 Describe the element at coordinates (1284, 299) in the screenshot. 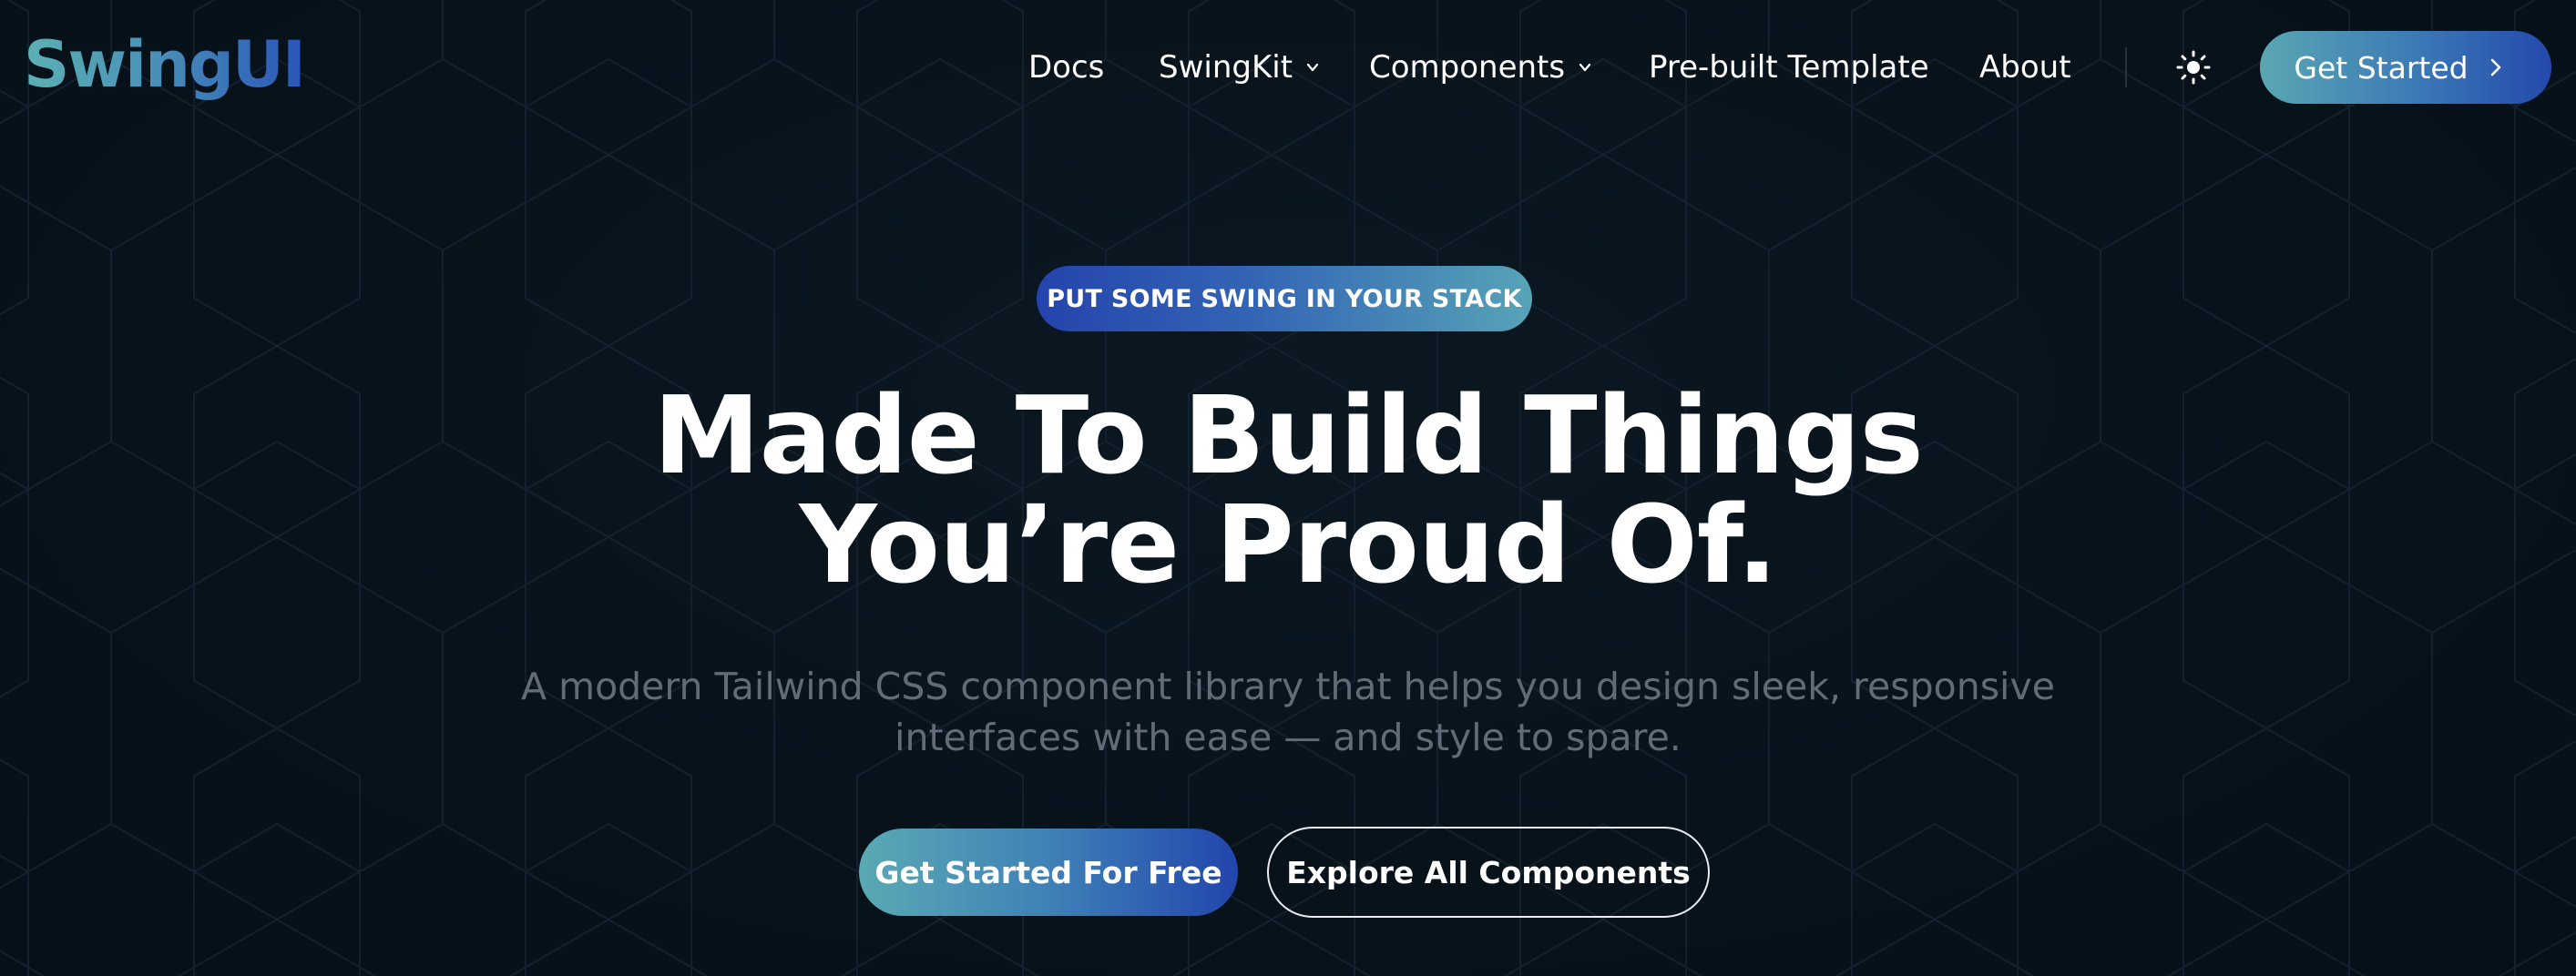

I see `eyebrow-badge: PUT SOME SWING IN YOUR STACK` at that location.